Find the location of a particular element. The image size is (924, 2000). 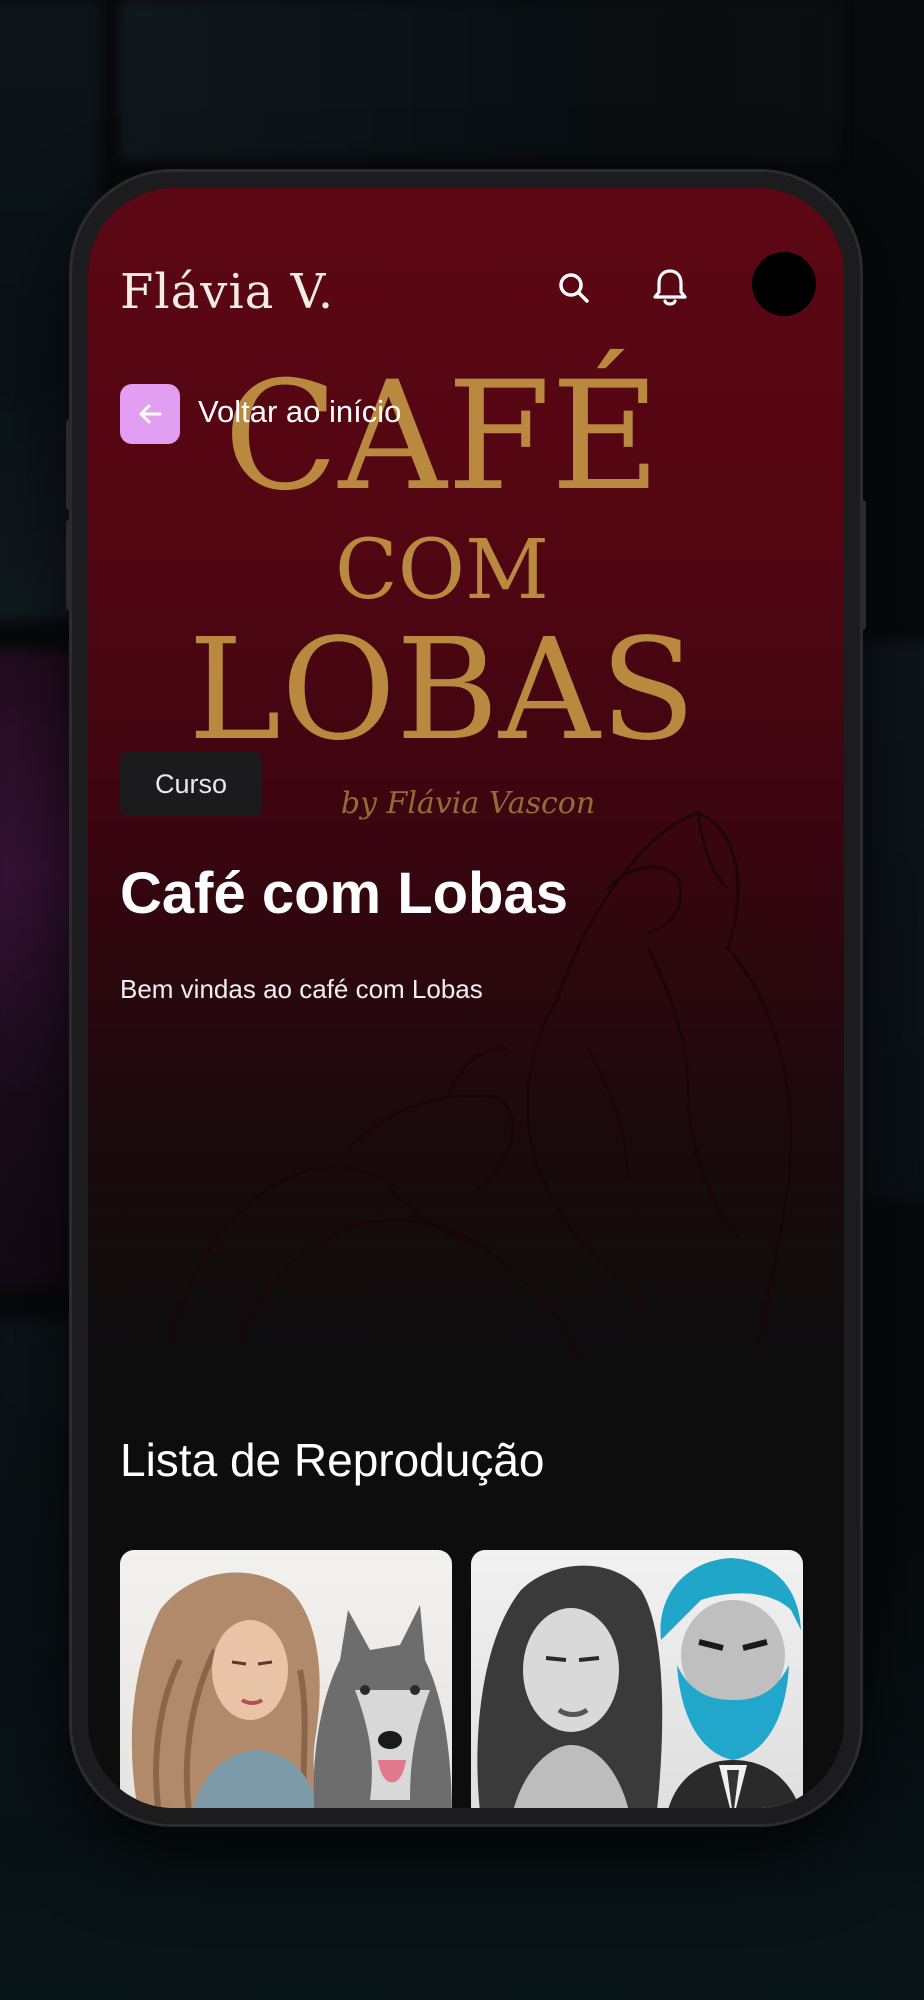

banner-title-line2: COM is located at coordinates (442, 570).